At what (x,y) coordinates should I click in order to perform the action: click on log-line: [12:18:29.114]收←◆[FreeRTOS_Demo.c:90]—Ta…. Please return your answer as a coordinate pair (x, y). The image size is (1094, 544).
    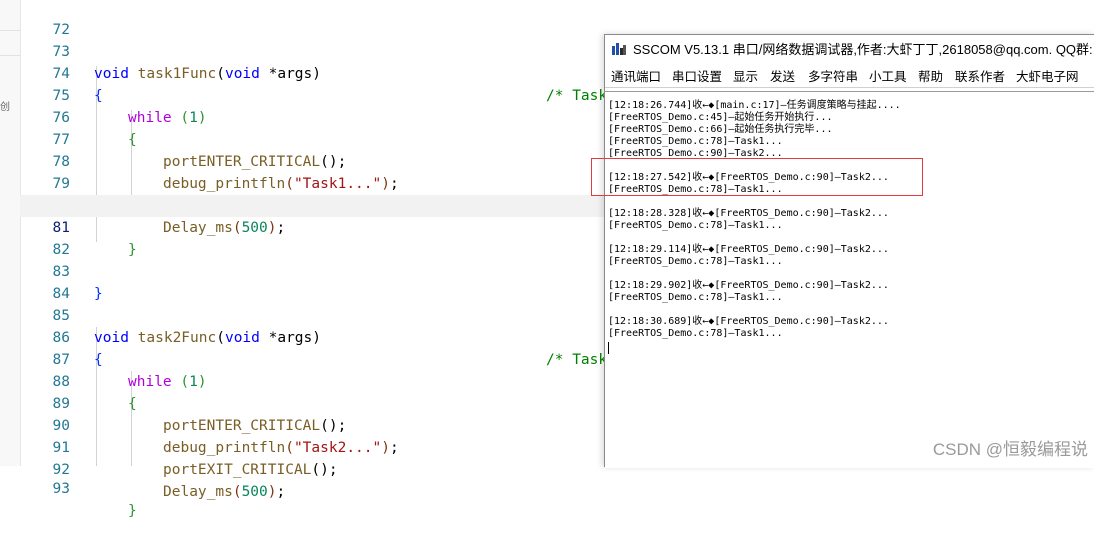
    Looking at the image, I should click on (748, 249).